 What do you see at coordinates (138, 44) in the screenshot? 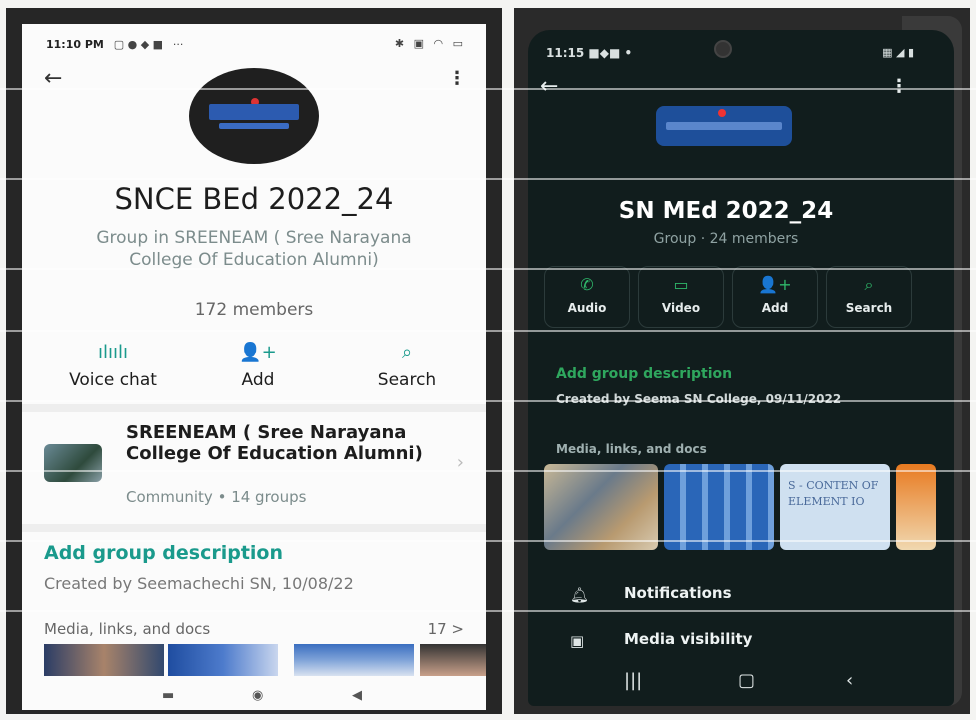
I see `notification-icons: ▢ ● ◆ ■` at bounding box center [138, 44].